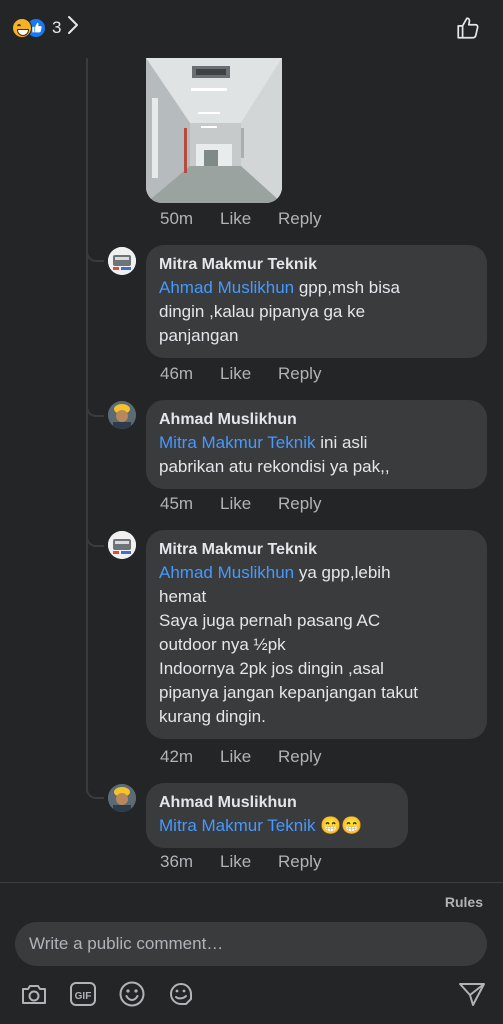 The height and width of the screenshot is (1024, 503). Describe the element at coordinates (251, 882) in the screenshot. I see `composer-divider` at that location.